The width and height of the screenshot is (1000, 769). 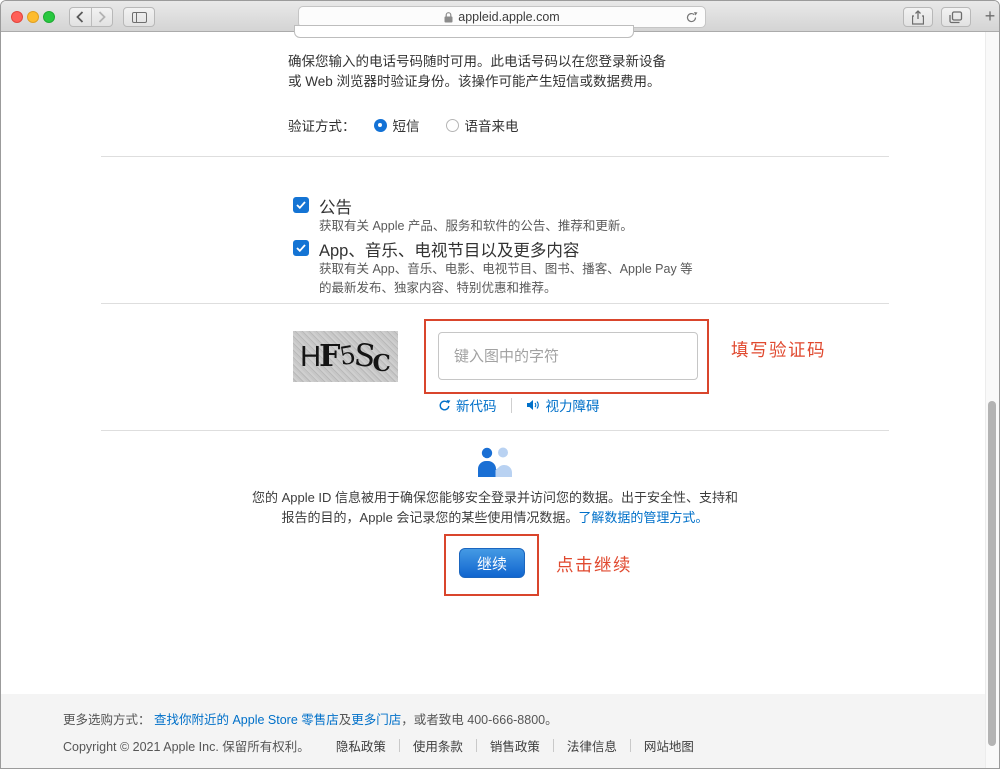 I want to click on close-window-button, so click(x=17, y=17).